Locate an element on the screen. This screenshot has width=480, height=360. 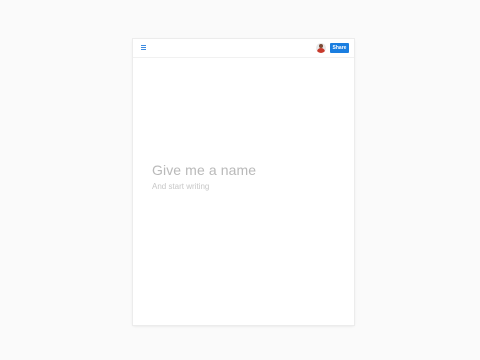
document-body-placeholder: And start writing is located at coordinates (180, 186).